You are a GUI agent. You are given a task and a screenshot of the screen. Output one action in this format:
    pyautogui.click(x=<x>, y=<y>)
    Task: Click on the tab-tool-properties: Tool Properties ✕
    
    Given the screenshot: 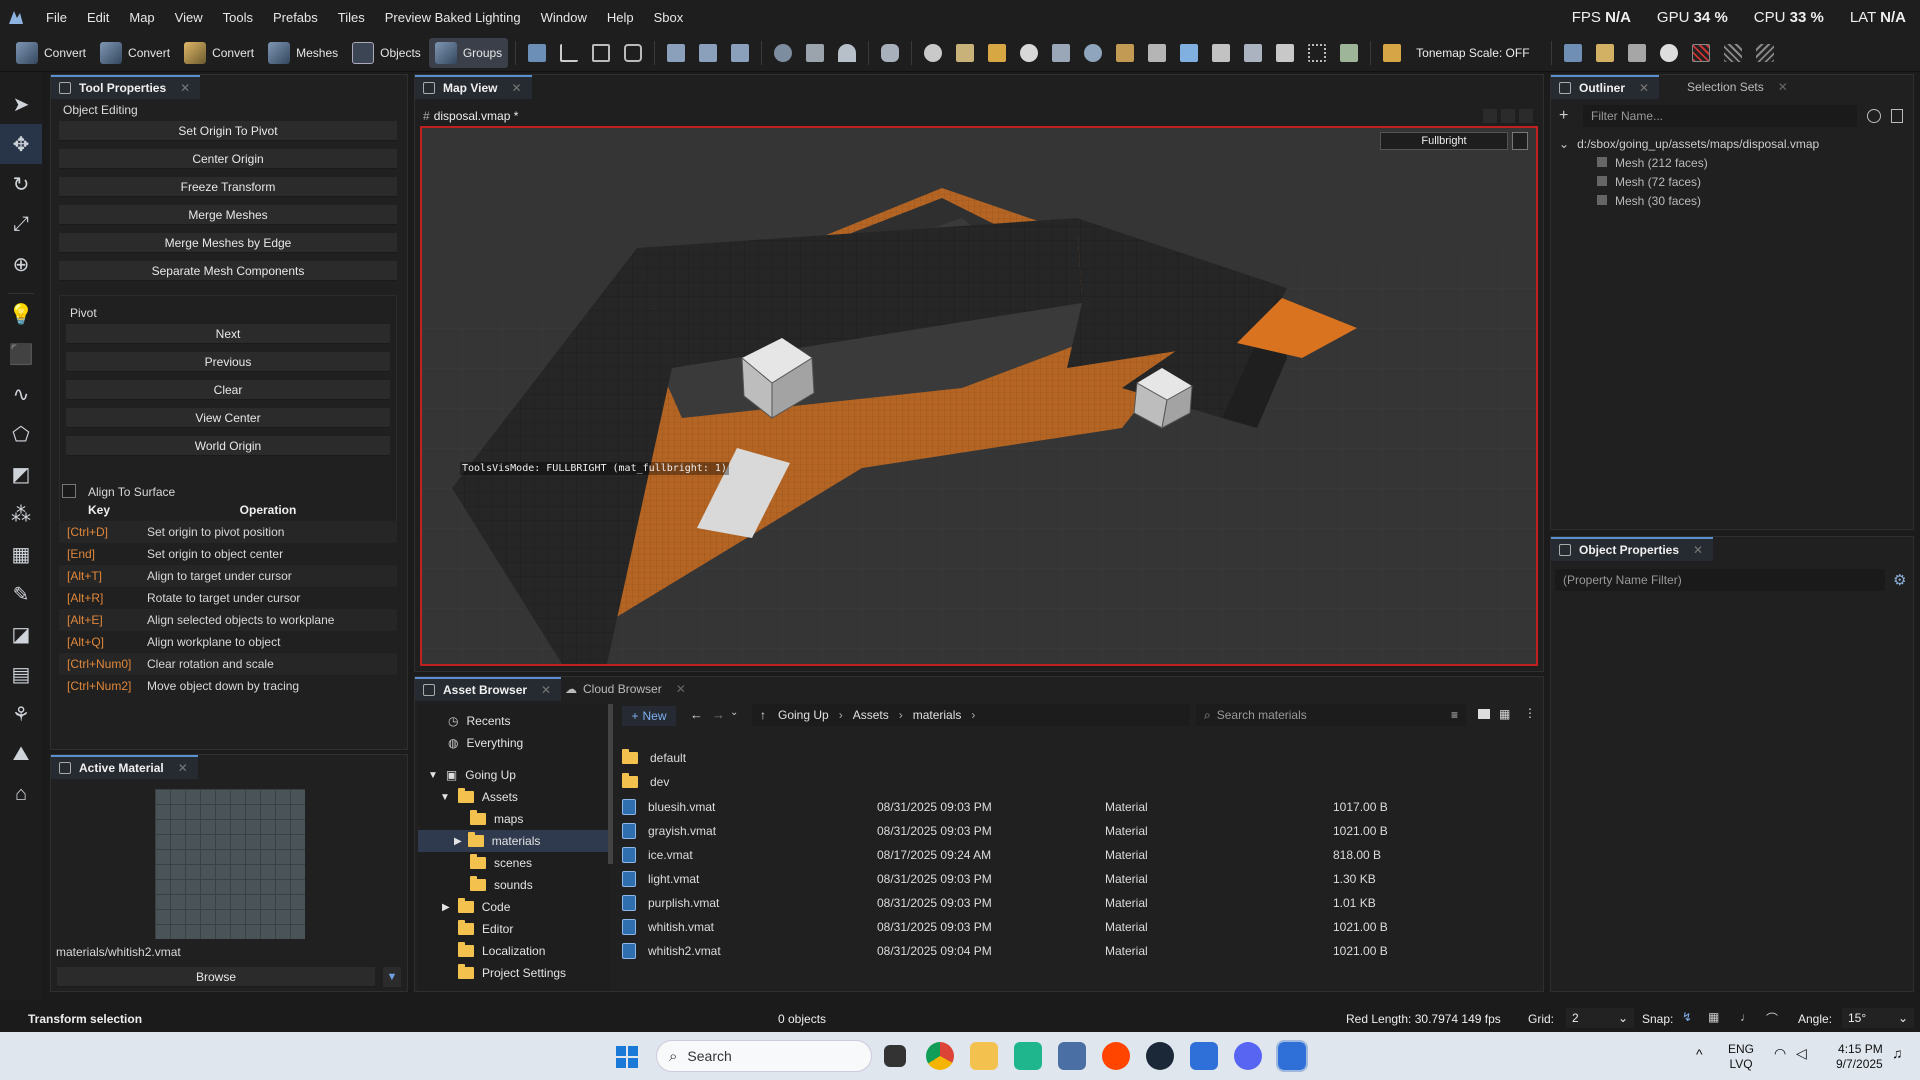 What is the action you would take?
    pyautogui.click(x=126, y=87)
    